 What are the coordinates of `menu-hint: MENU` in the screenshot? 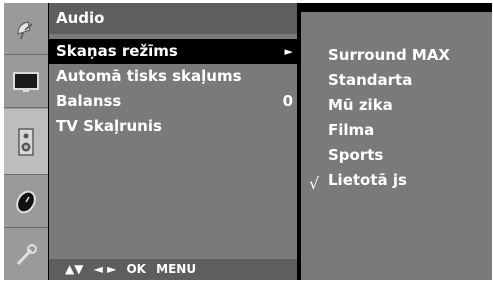 It's located at (176, 269).